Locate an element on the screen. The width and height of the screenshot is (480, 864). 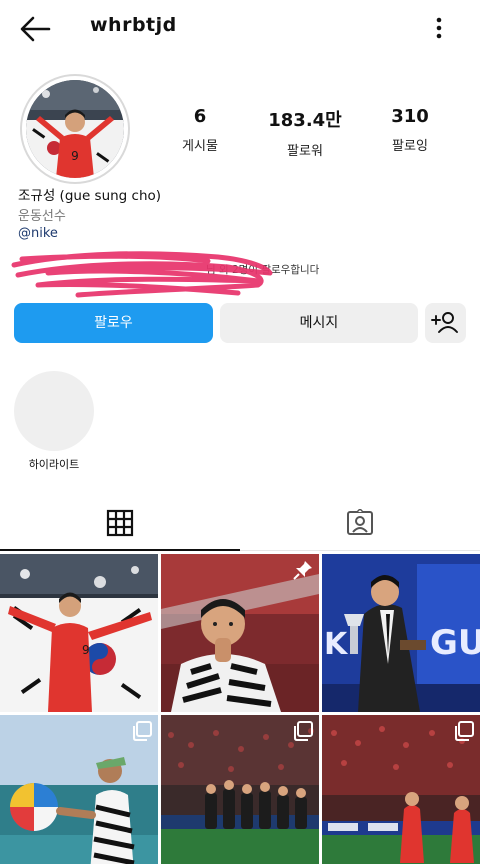
more-vertical-icon is located at coordinates (439, 28).